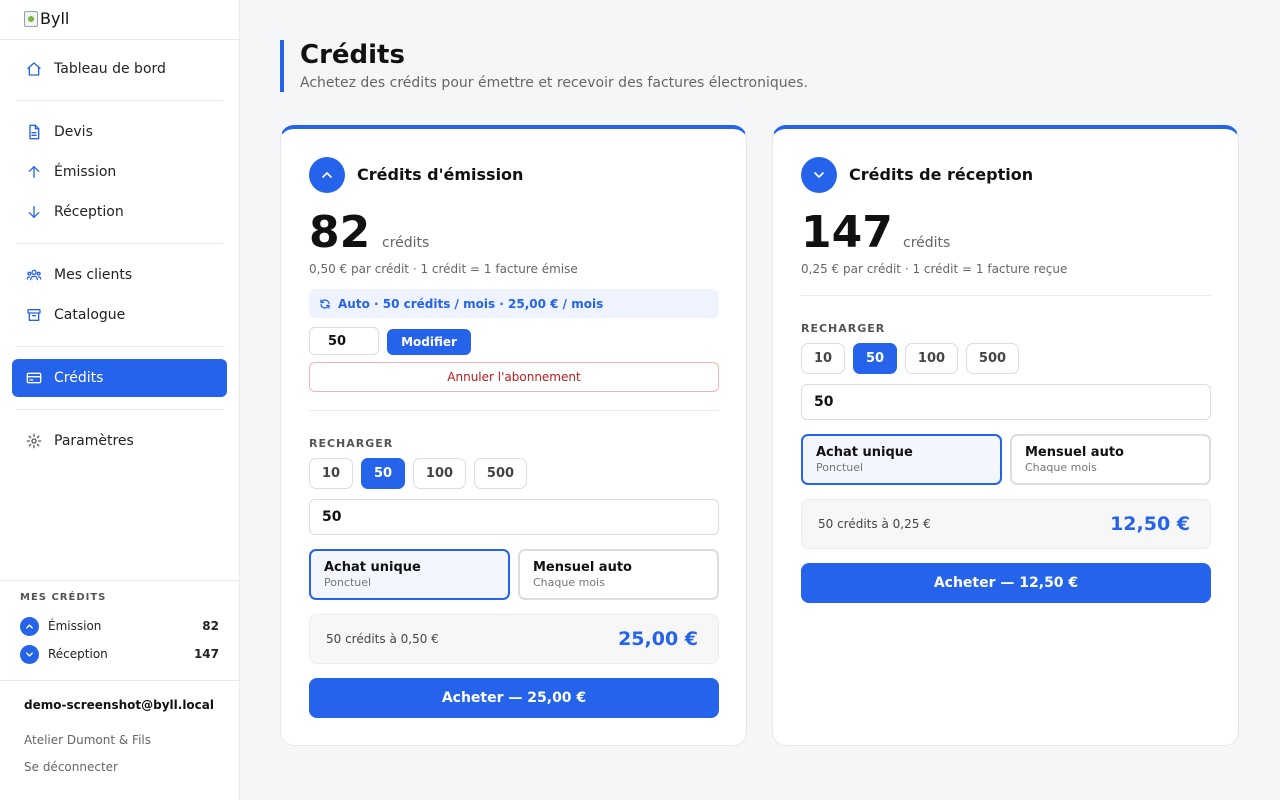  What do you see at coordinates (429, 342) in the screenshot?
I see `modify-subscription-button: Modifier` at bounding box center [429, 342].